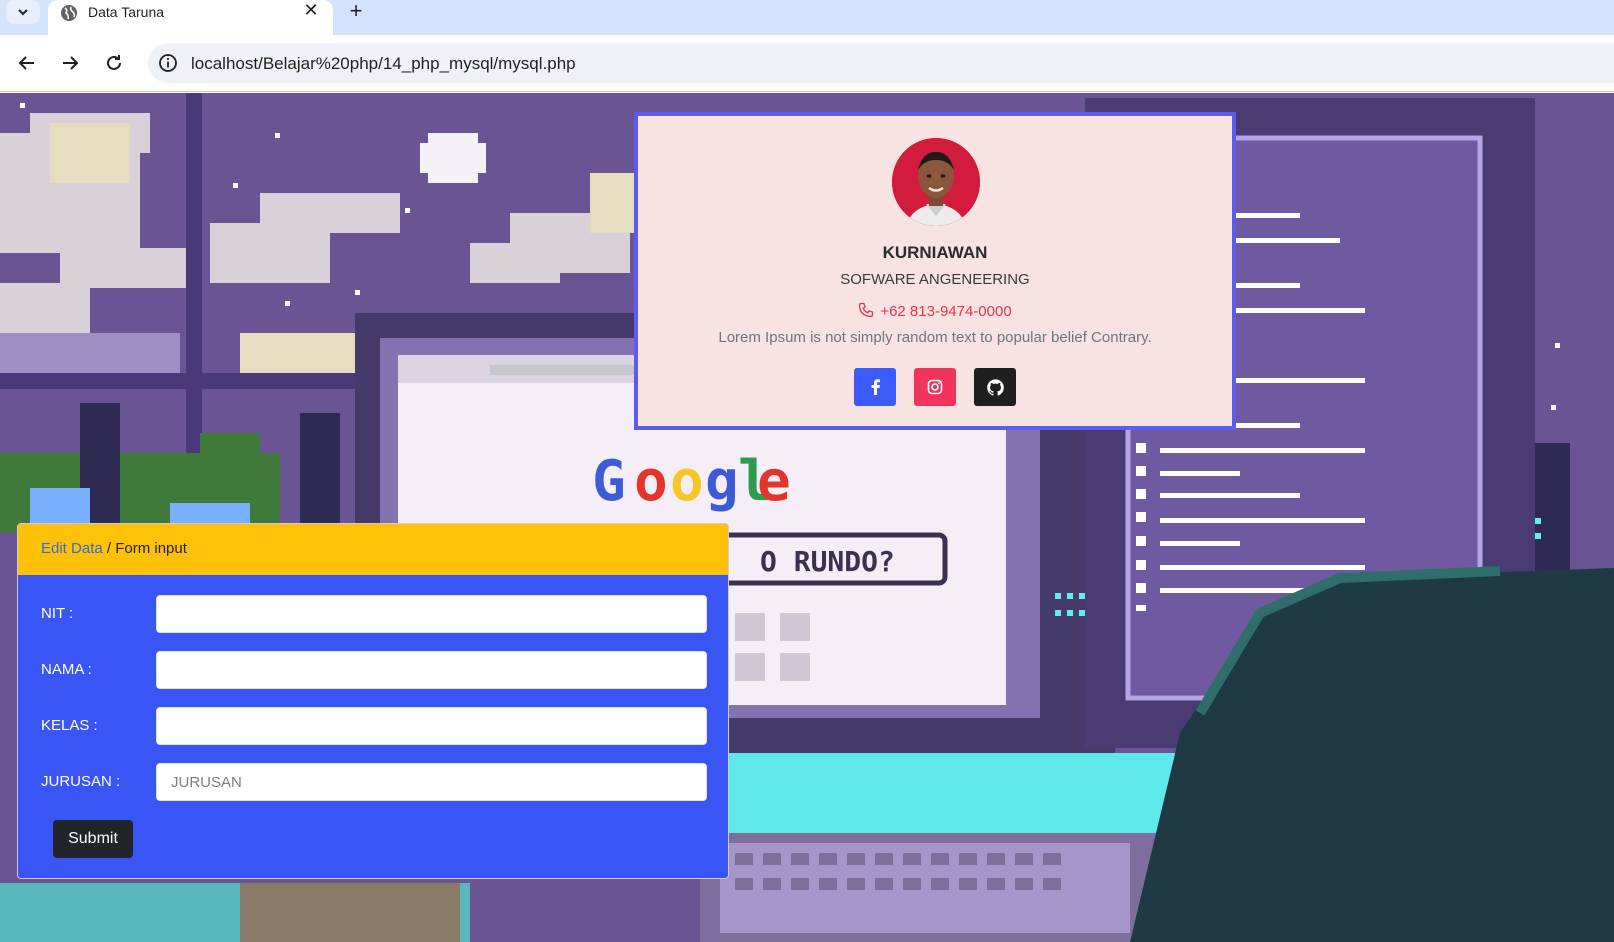 The width and height of the screenshot is (1614, 942). I want to click on new-tab-icon: +, so click(356, 12).